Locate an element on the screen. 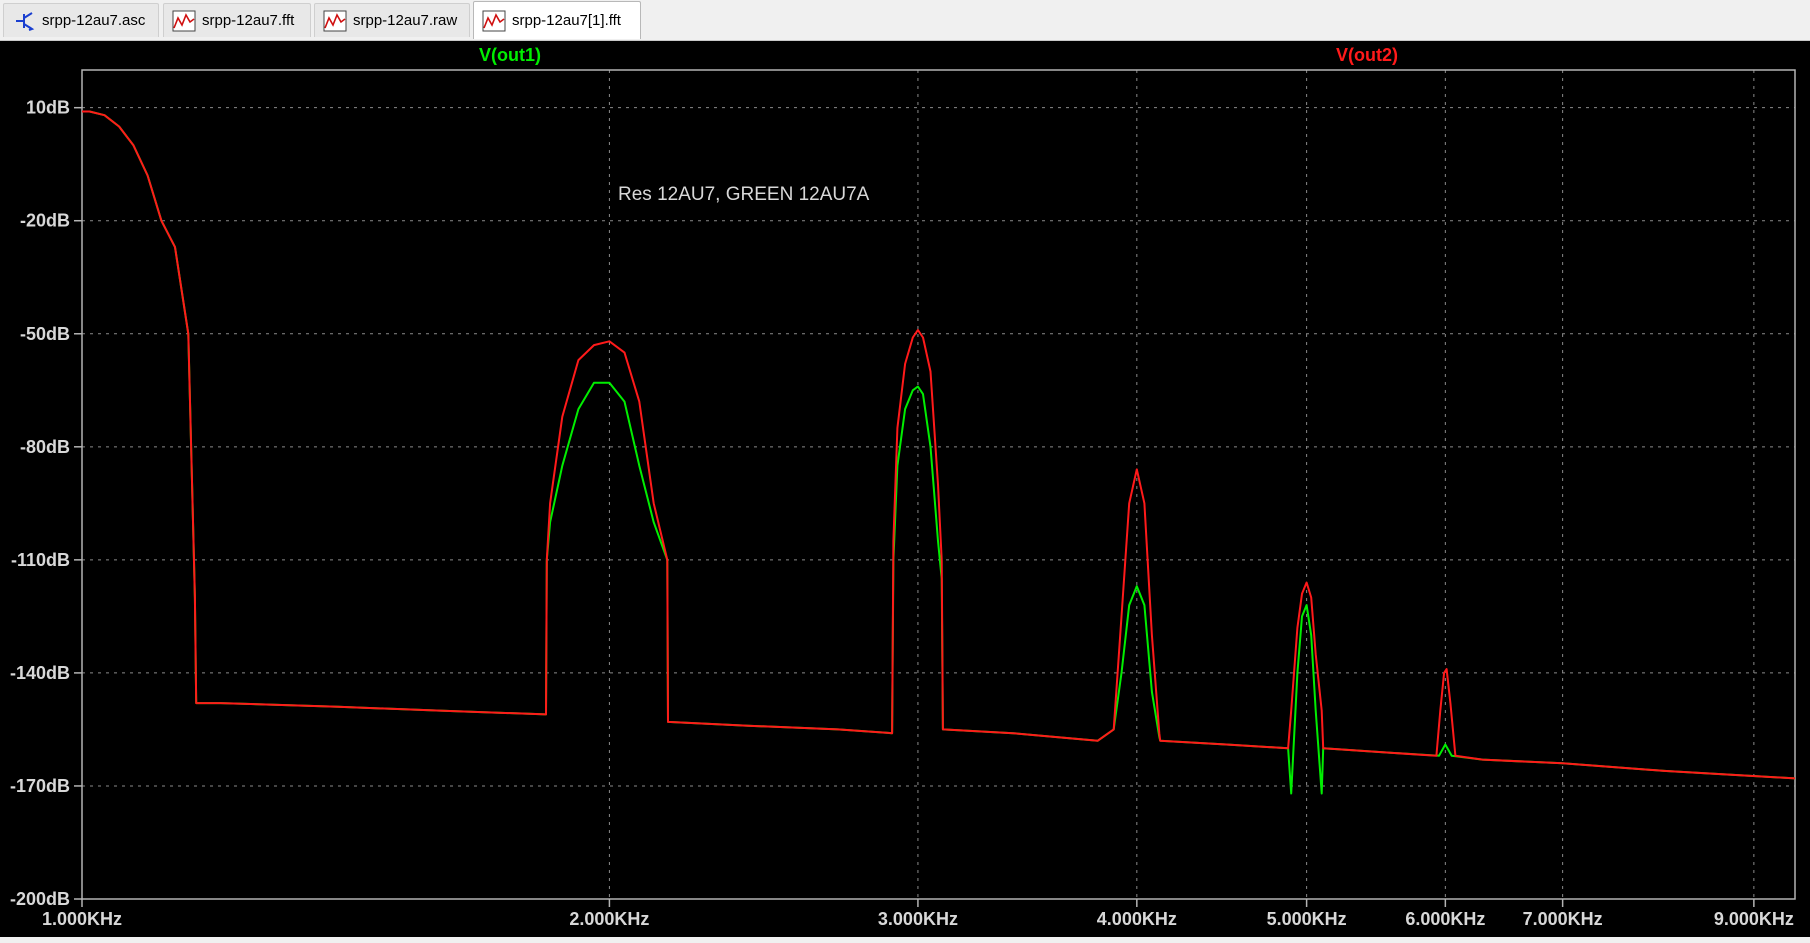 The image size is (1810, 943). tab-label: srpp-12au7.raw is located at coordinates (405, 20).